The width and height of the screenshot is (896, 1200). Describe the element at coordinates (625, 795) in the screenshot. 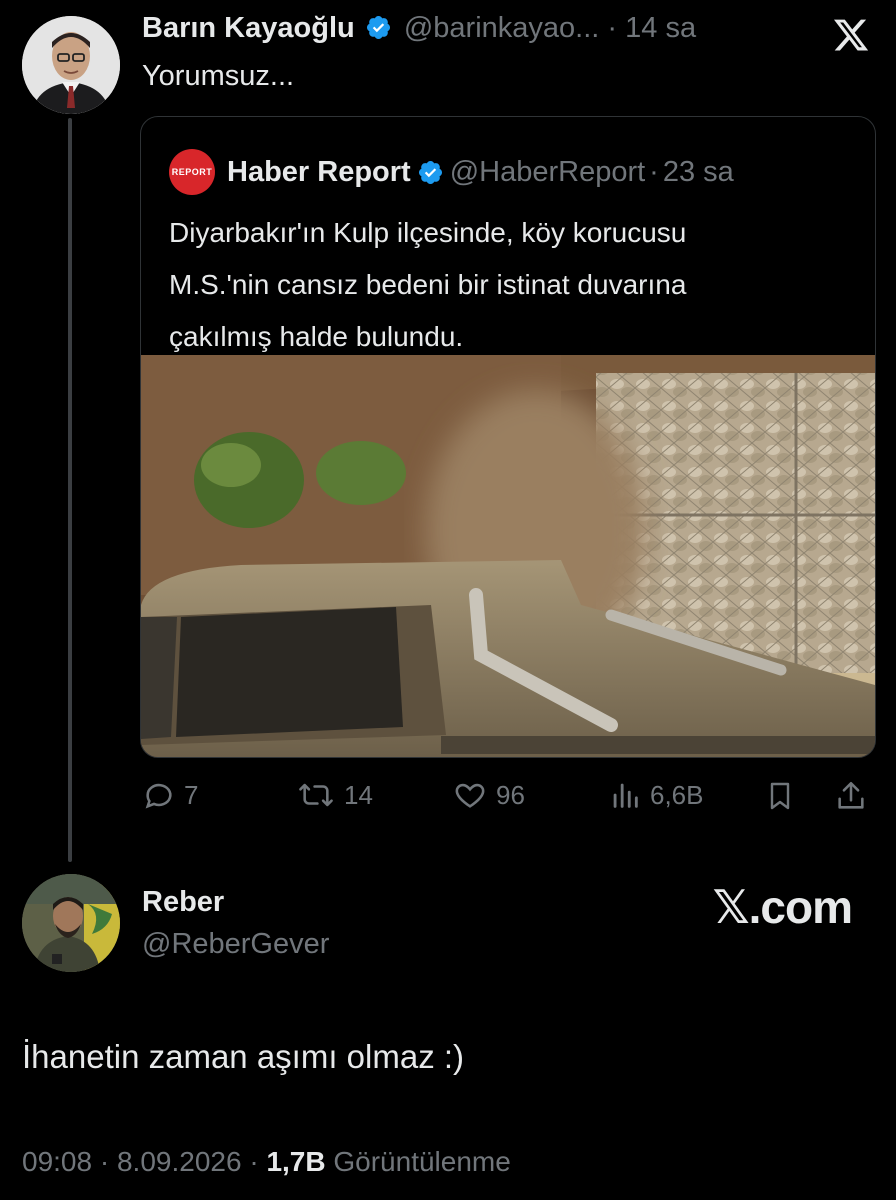

I see `views-icon` at that location.